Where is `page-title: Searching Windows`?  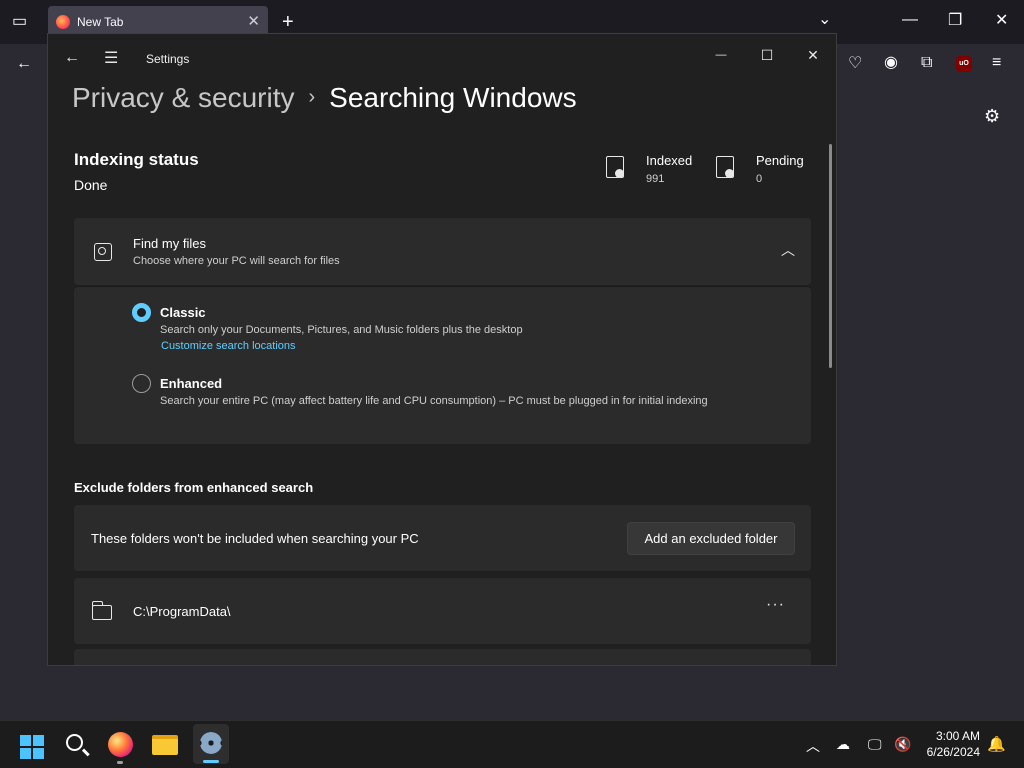 page-title: Searching Windows is located at coordinates (453, 97).